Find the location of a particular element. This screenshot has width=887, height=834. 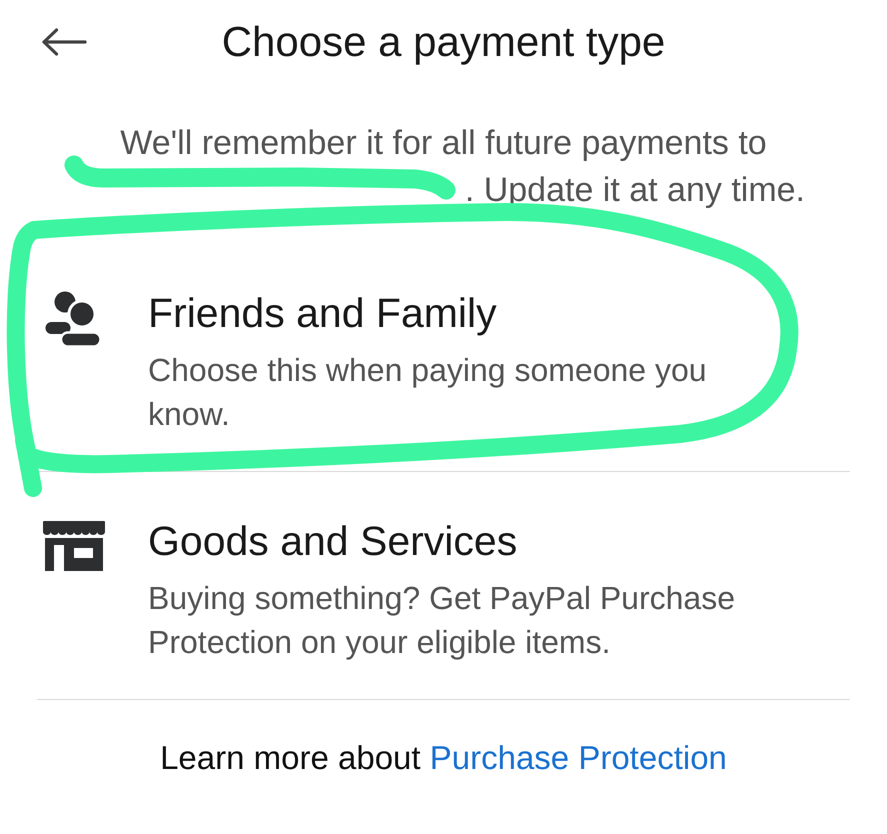

option-title: Goods and Services is located at coordinates (333, 541).